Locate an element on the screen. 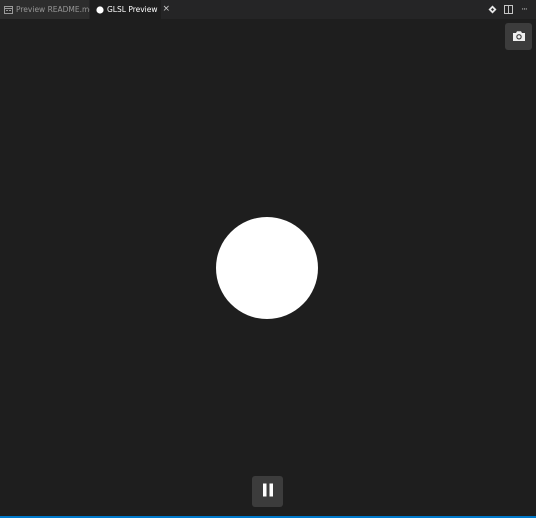 The image size is (536, 518). editor-actions: ··· is located at coordinates (511, 9).